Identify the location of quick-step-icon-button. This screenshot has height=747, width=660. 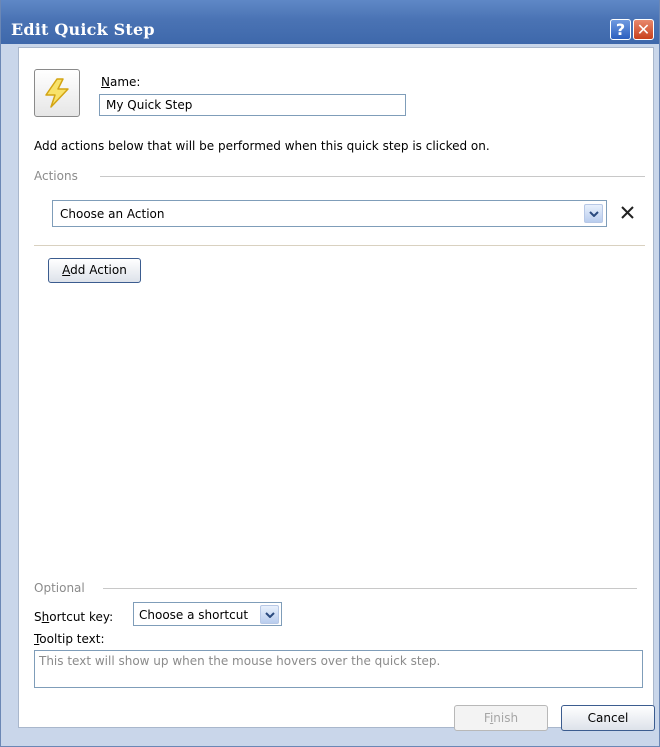
(57, 93).